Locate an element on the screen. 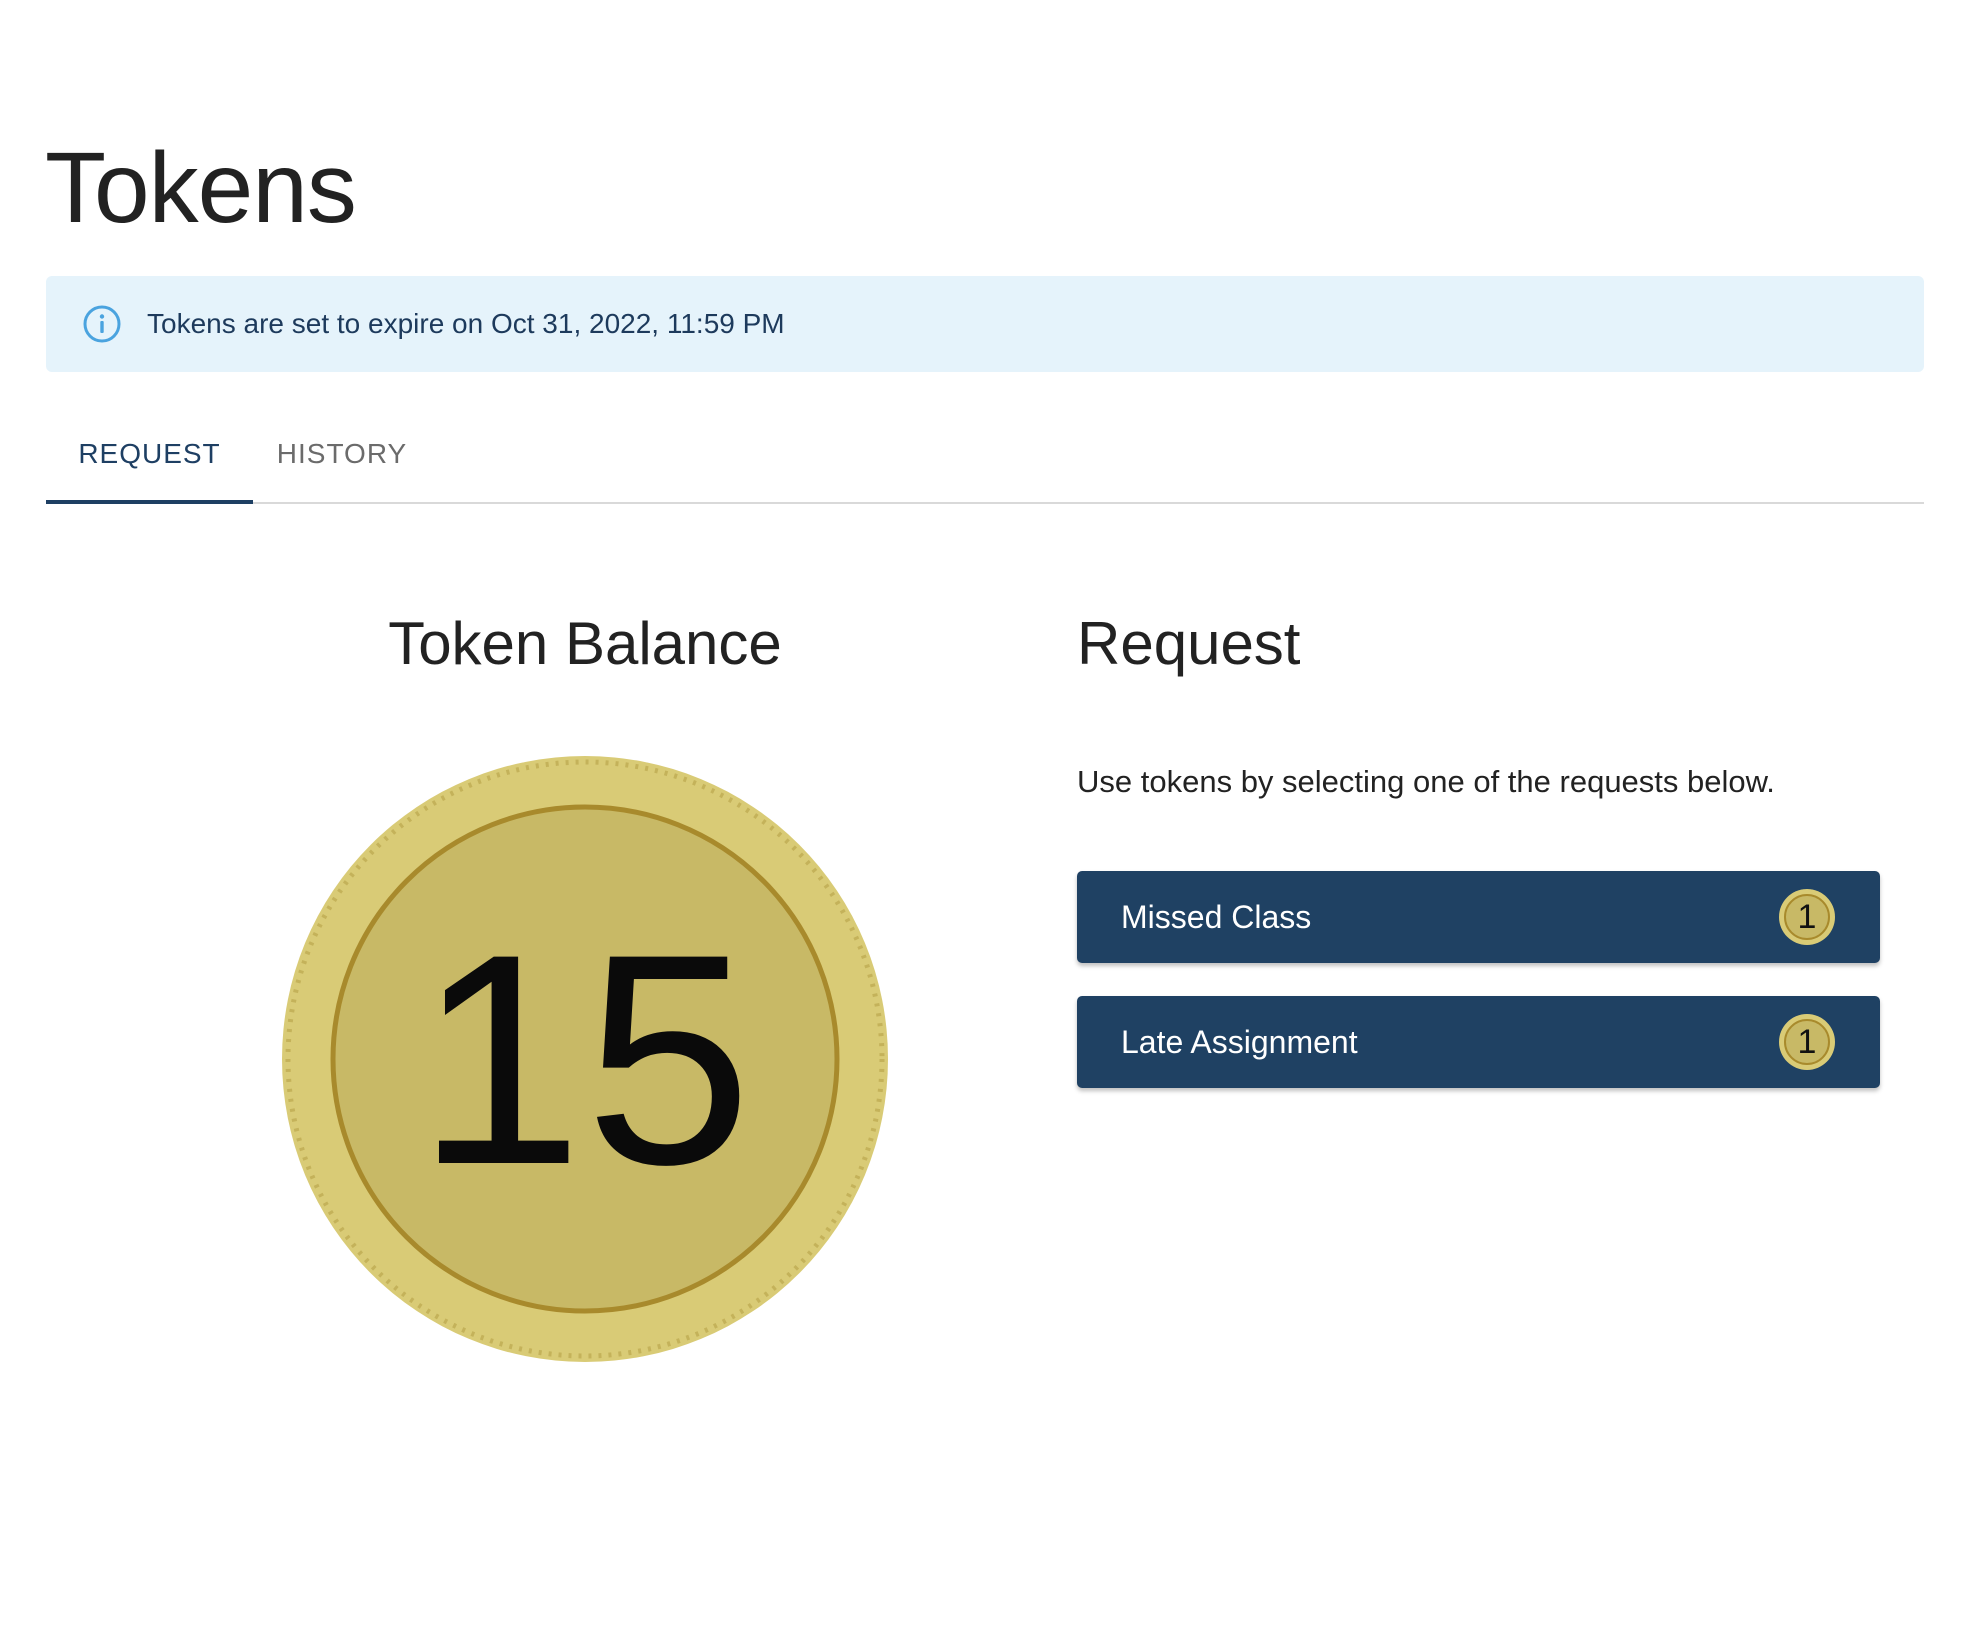 The width and height of the screenshot is (1974, 1650). late-assignment-request-button: Late Assignment 1 is located at coordinates (1478, 1042).